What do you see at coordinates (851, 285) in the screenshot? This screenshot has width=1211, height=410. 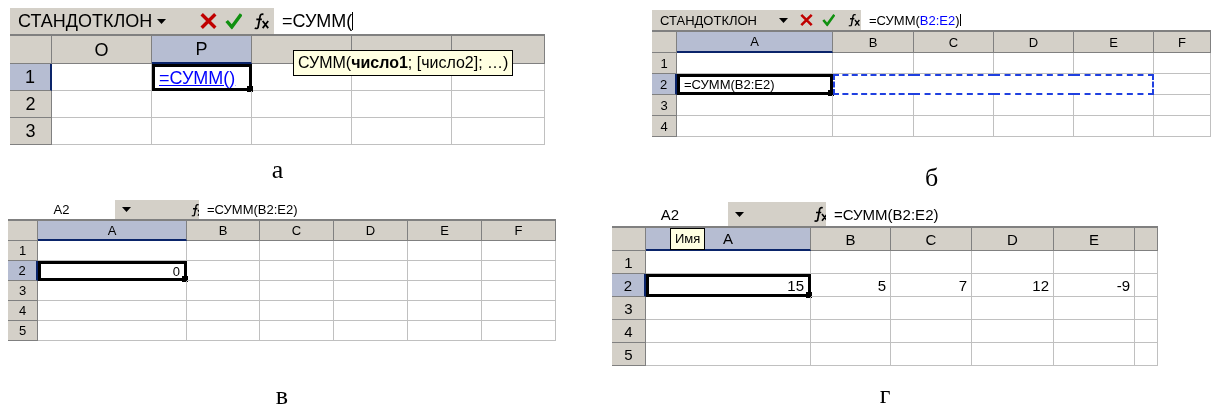 I see `table-cell: 5` at bounding box center [851, 285].